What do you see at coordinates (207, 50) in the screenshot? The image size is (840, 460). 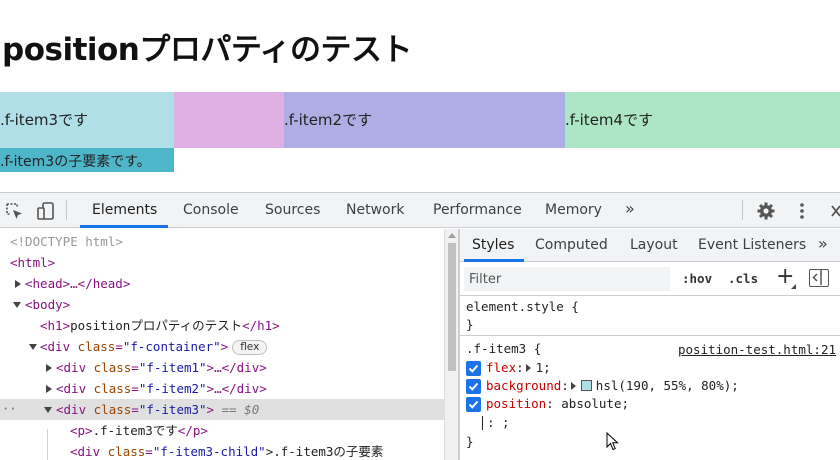 I see `page-title: positionプロパティのテスト` at bounding box center [207, 50].